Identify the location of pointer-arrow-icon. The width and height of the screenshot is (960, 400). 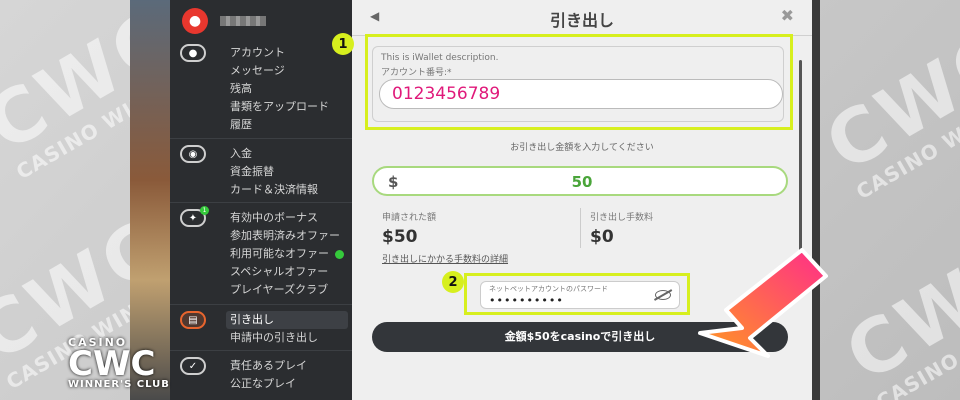
(763, 303).